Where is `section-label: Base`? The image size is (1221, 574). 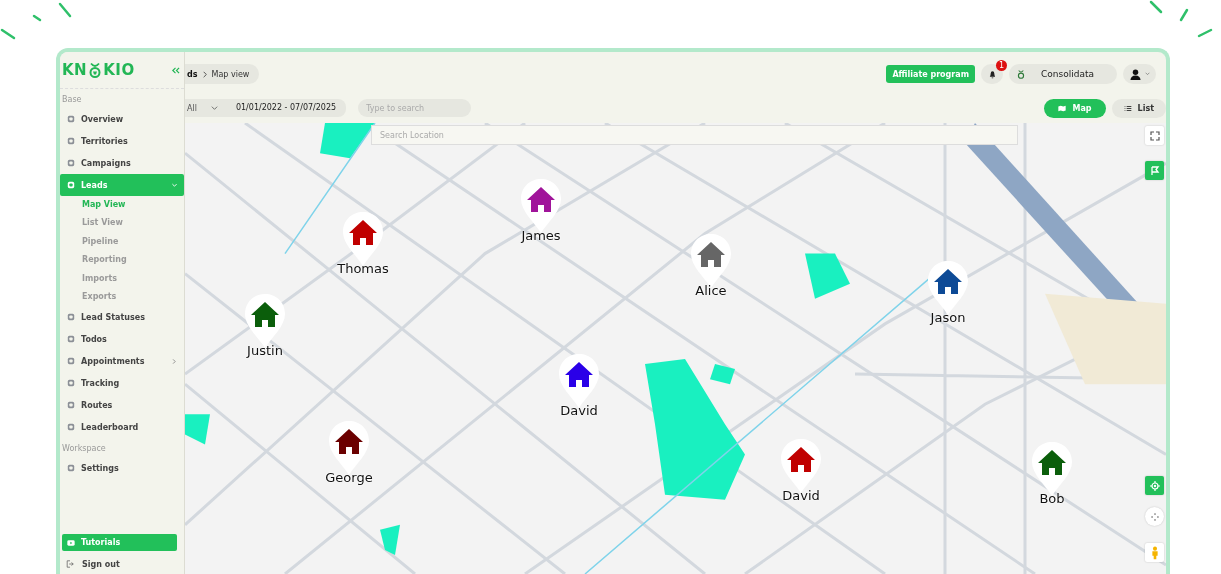
section-label: Base is located at coordinates (72, 100).